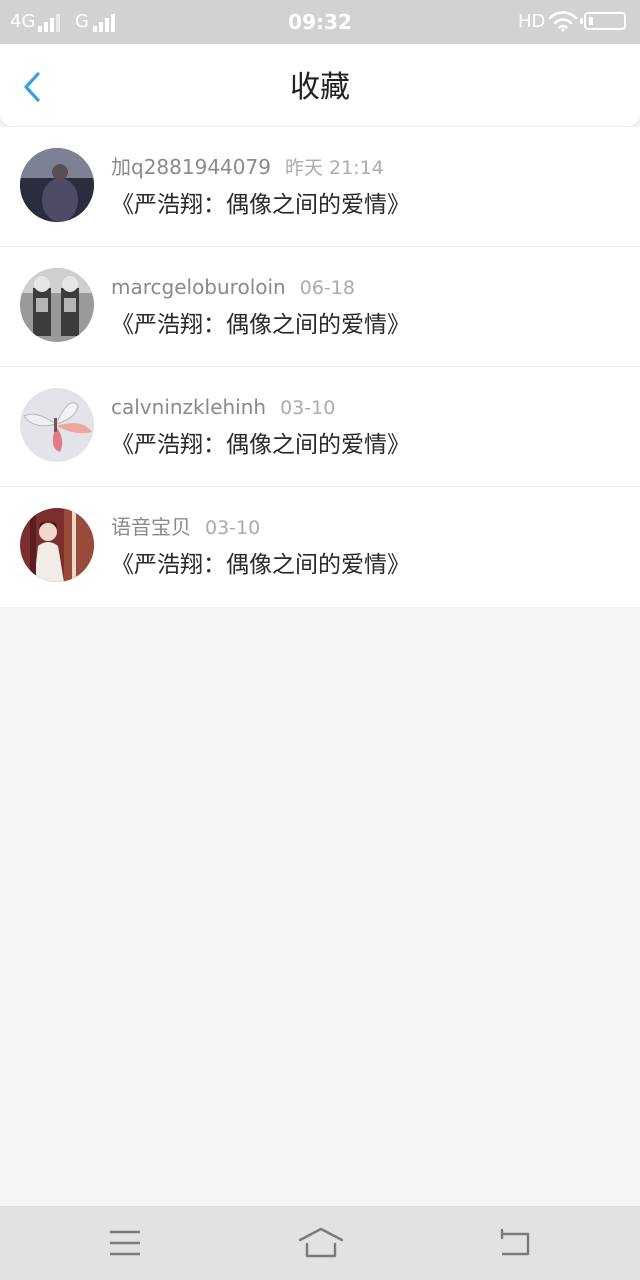 This screenshot has width=640, height=1280. I want to click on list-item: 语音宝贝 03-10 《严浩翔：偶像之间的爱情》, so click(320, 547).